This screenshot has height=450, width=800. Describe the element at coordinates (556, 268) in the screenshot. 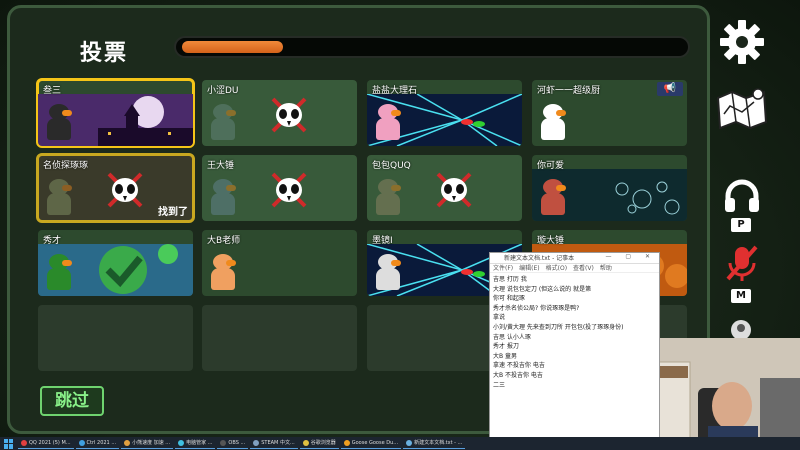

I see `notepad-menu-item: 格式(O)` at that location.